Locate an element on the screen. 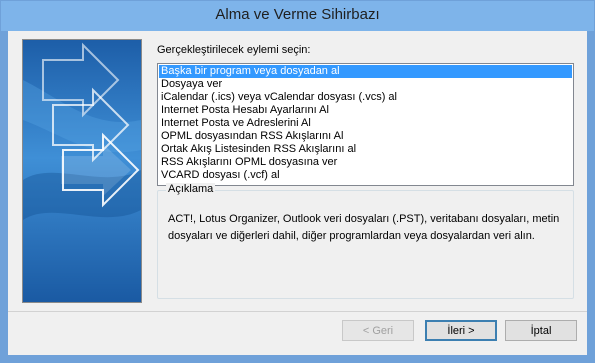 Image resolution: width=595 pixels, height=363 pixels. import-export-arrows-icon is located at coordinates (82, 171).